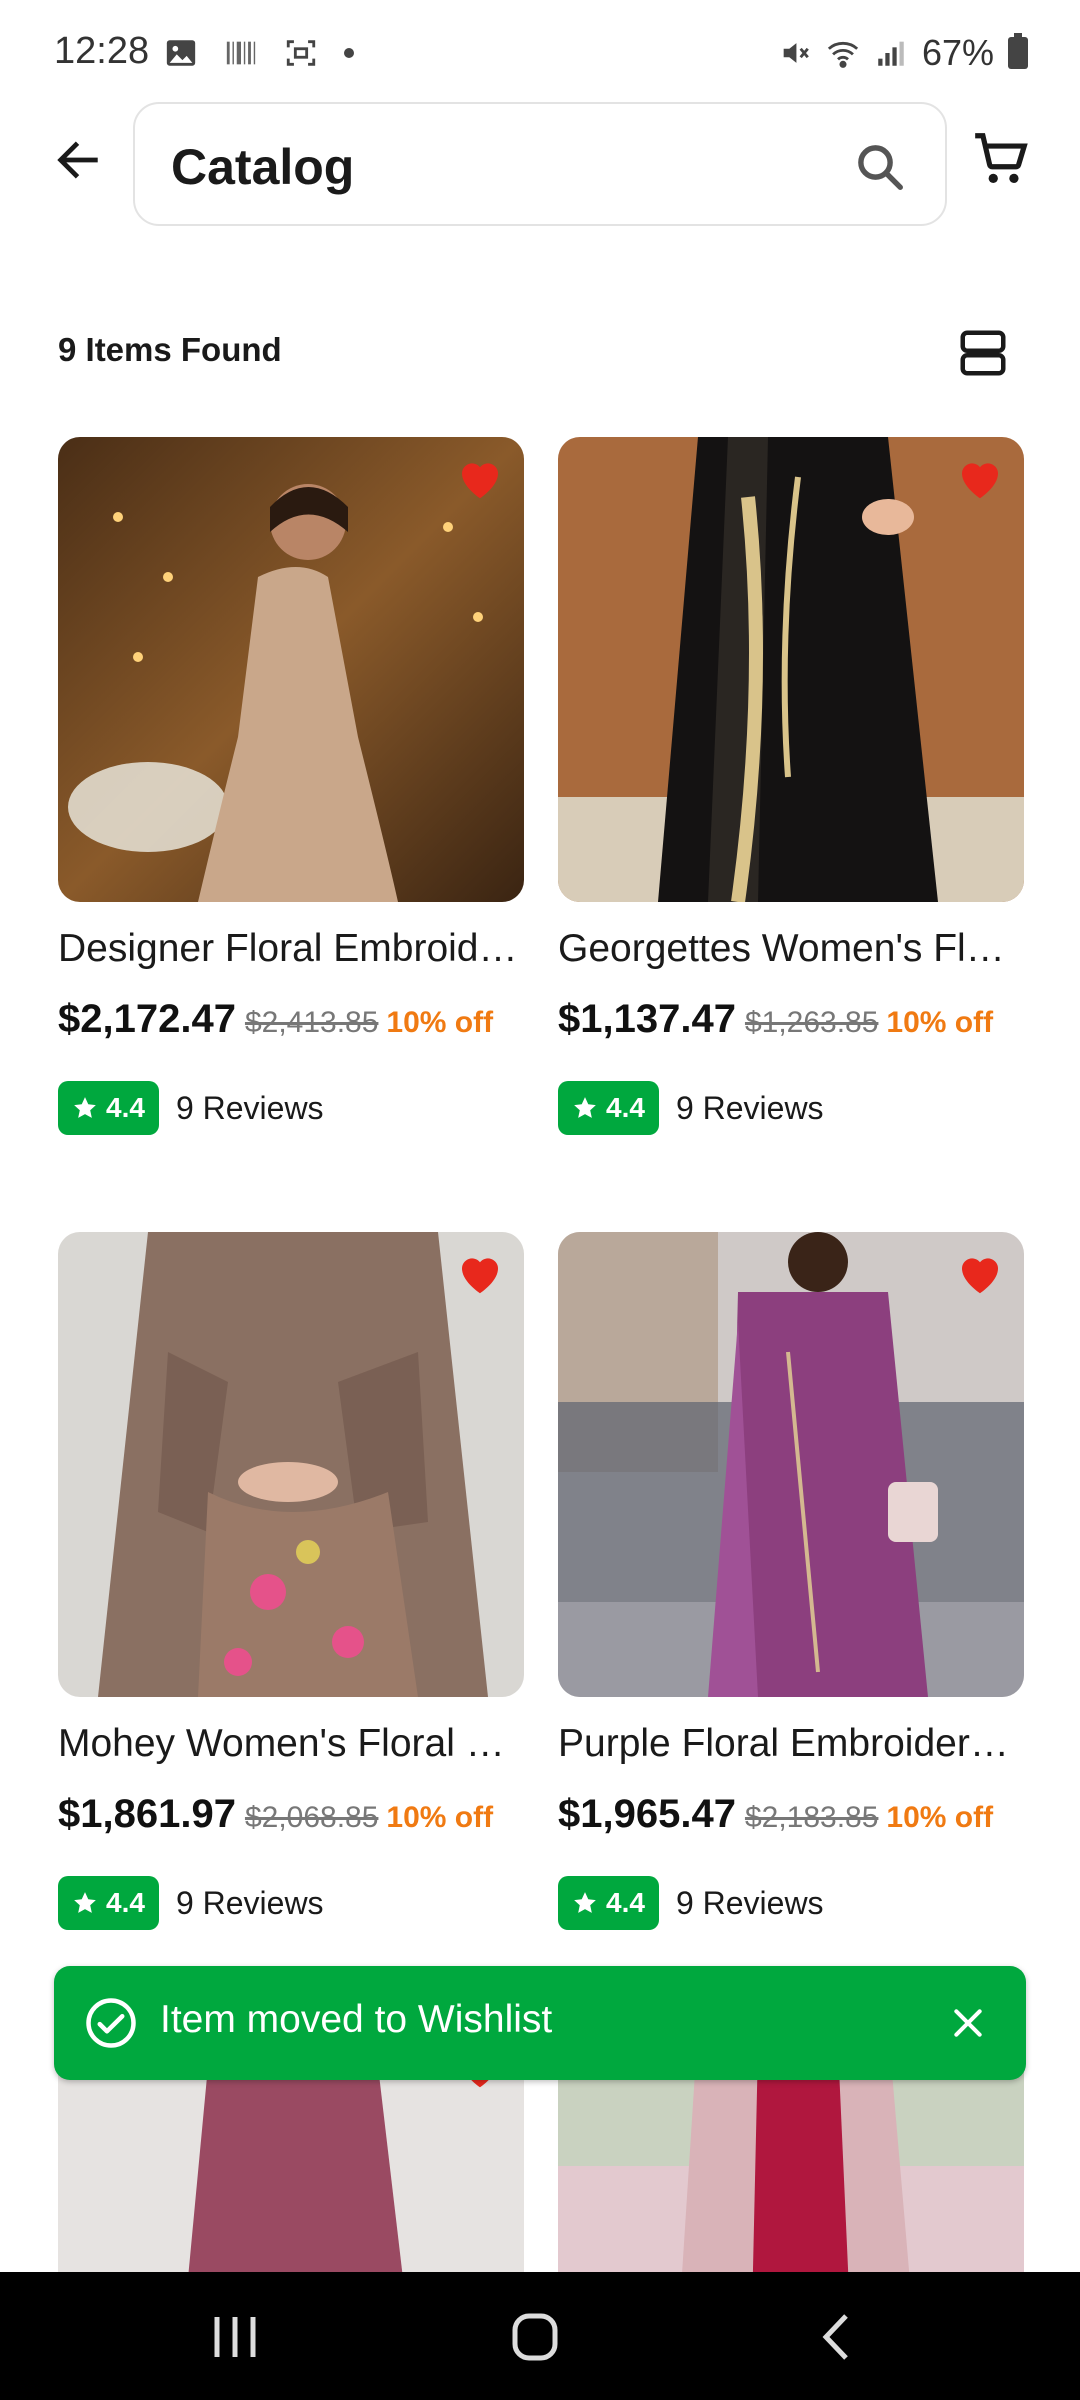  What do you see at coordinates (647, 1814) in the screenshot?
I see `product-price: $1,965.47` at bounding box center [647, 1814].